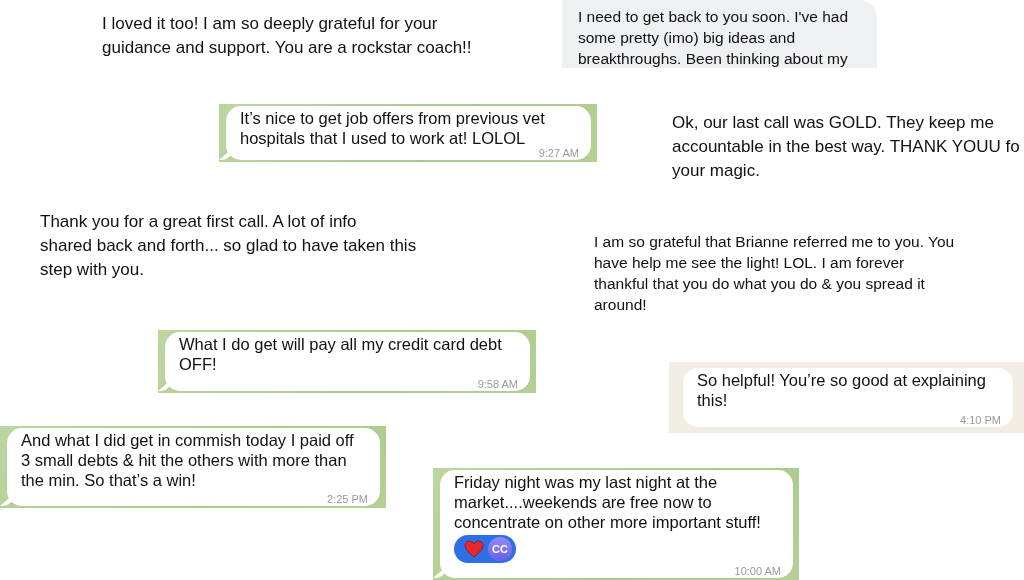 Image resolution: width=1024 pixels, height=580 pixels. What do you see at coordinates (500, 549) in the screenshot?
I see `avatar: CC` at bounding box center [500, 549].